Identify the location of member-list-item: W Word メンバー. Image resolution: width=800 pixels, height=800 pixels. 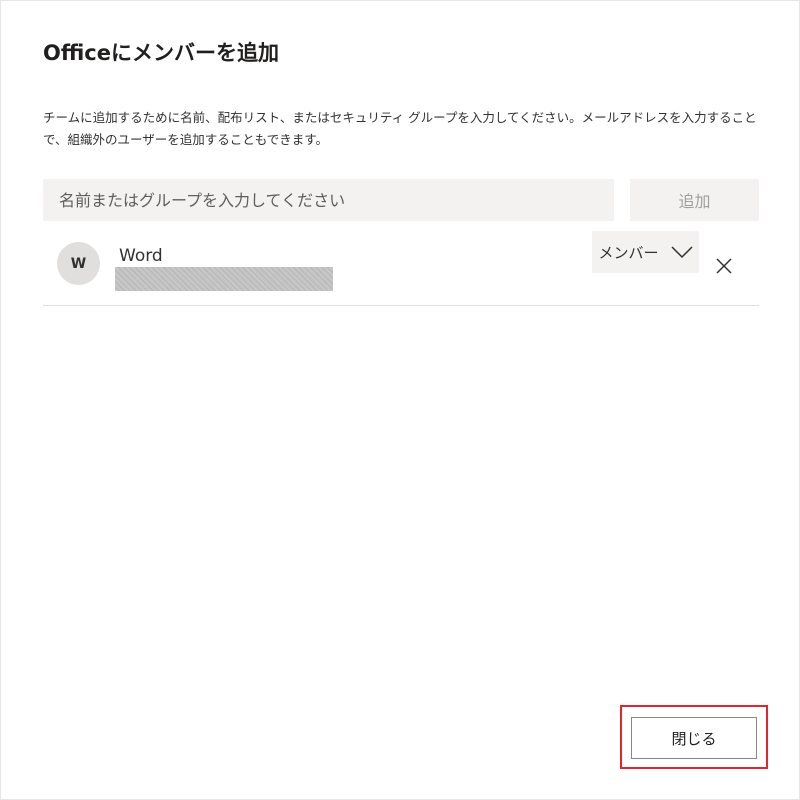
(401, 264).